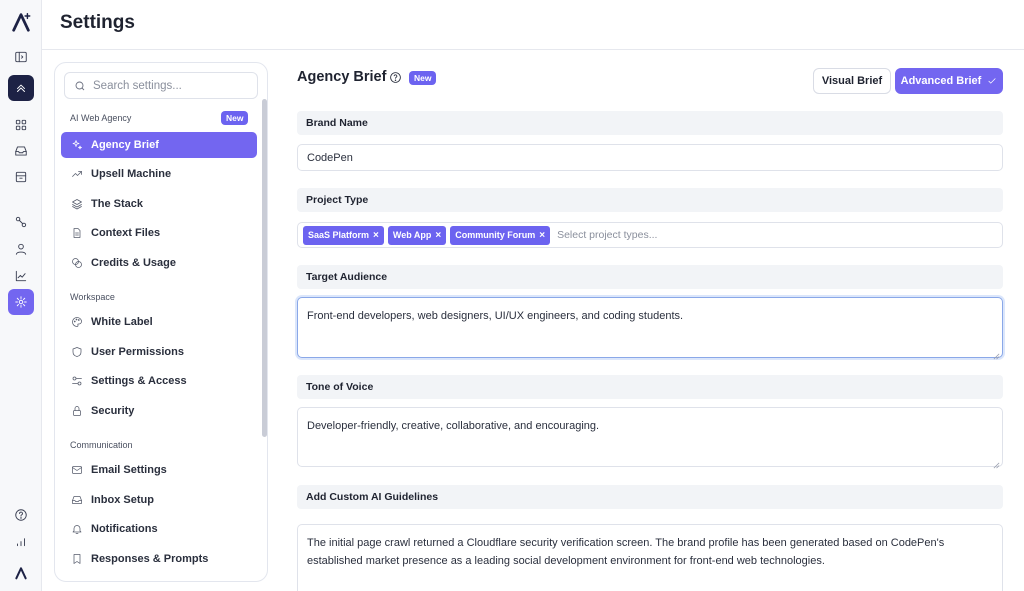  I want to click on mail-icon, so click(77, 470).